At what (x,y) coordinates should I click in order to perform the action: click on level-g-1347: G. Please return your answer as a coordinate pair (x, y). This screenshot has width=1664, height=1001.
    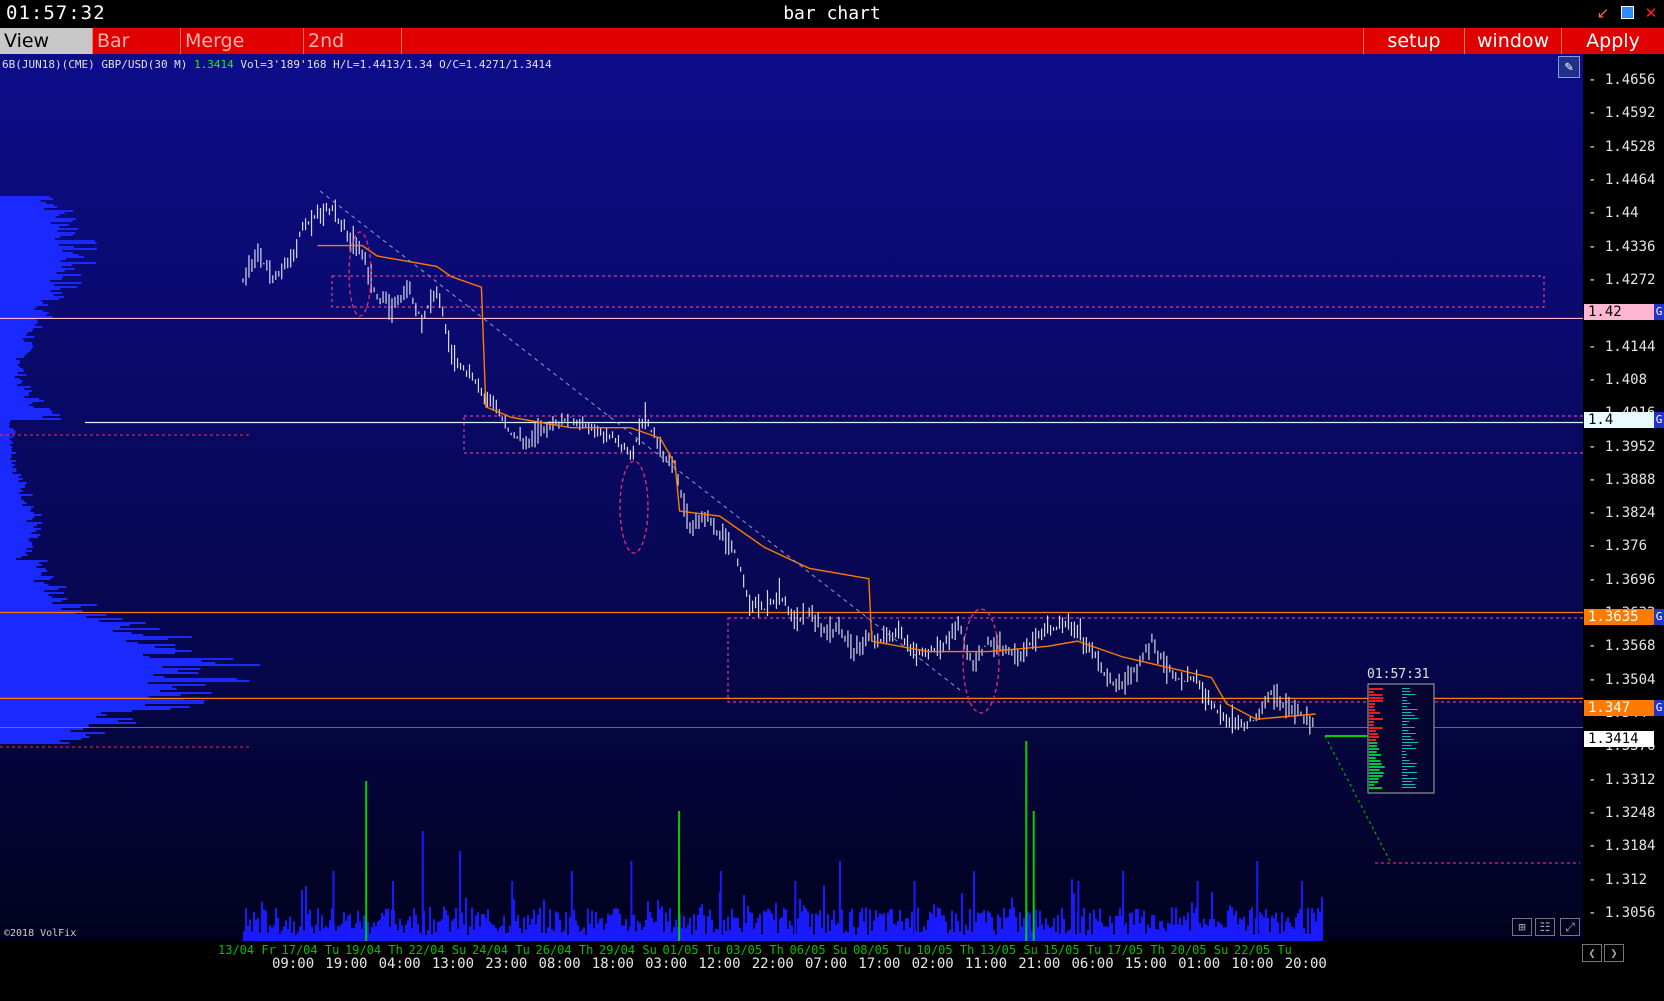
    Looking at the image, I should click on (1659, 708).